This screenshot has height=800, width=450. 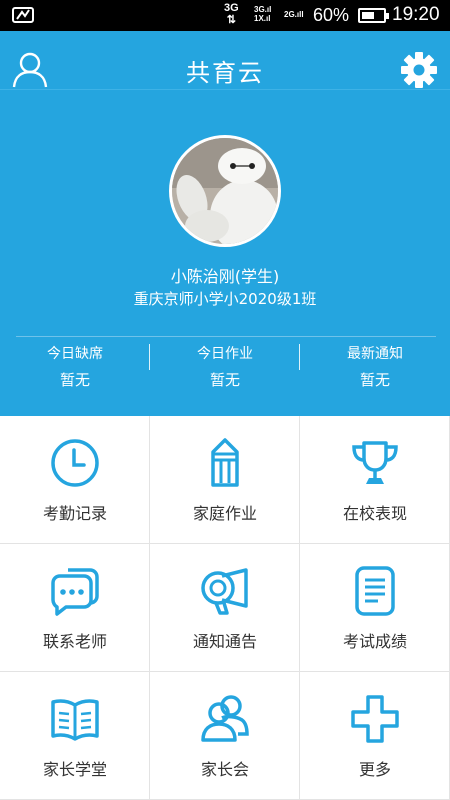 I want to click on menu-label: 考勤记录, so click(x=74, y=513).